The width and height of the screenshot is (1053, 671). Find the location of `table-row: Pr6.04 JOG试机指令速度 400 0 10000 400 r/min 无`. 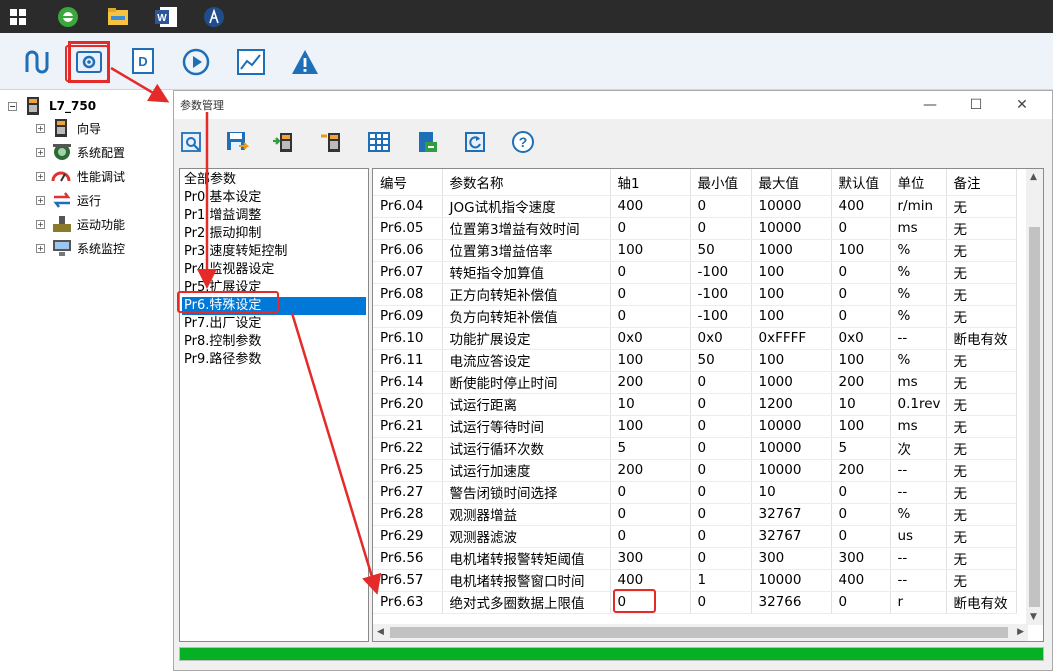

table-row: Pr6.04 JOG试机指令速度 400 0 10000 400 r/min 无 is located at coordinates (695, 206).